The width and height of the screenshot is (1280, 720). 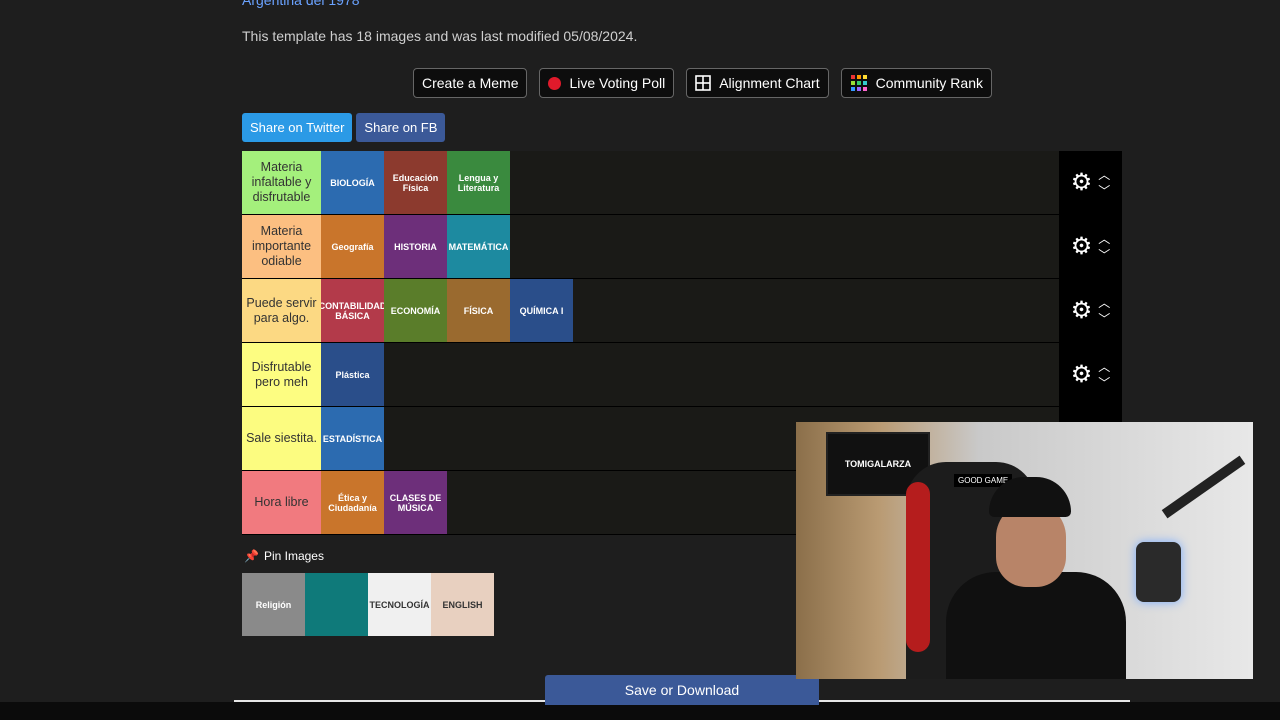 I want to click on pool-image: Religión, so click(x=273, y=604).